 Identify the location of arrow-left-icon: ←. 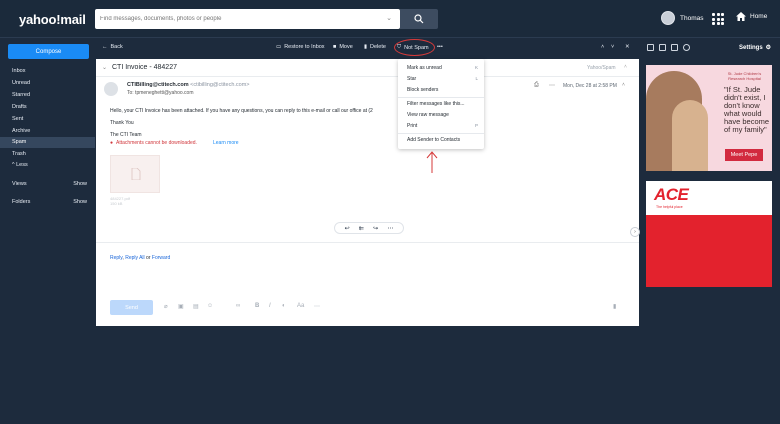
(105, 47).